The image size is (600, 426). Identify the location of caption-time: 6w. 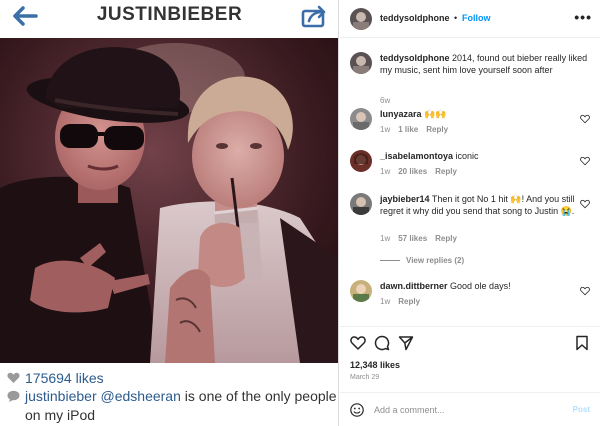
(385, 100).